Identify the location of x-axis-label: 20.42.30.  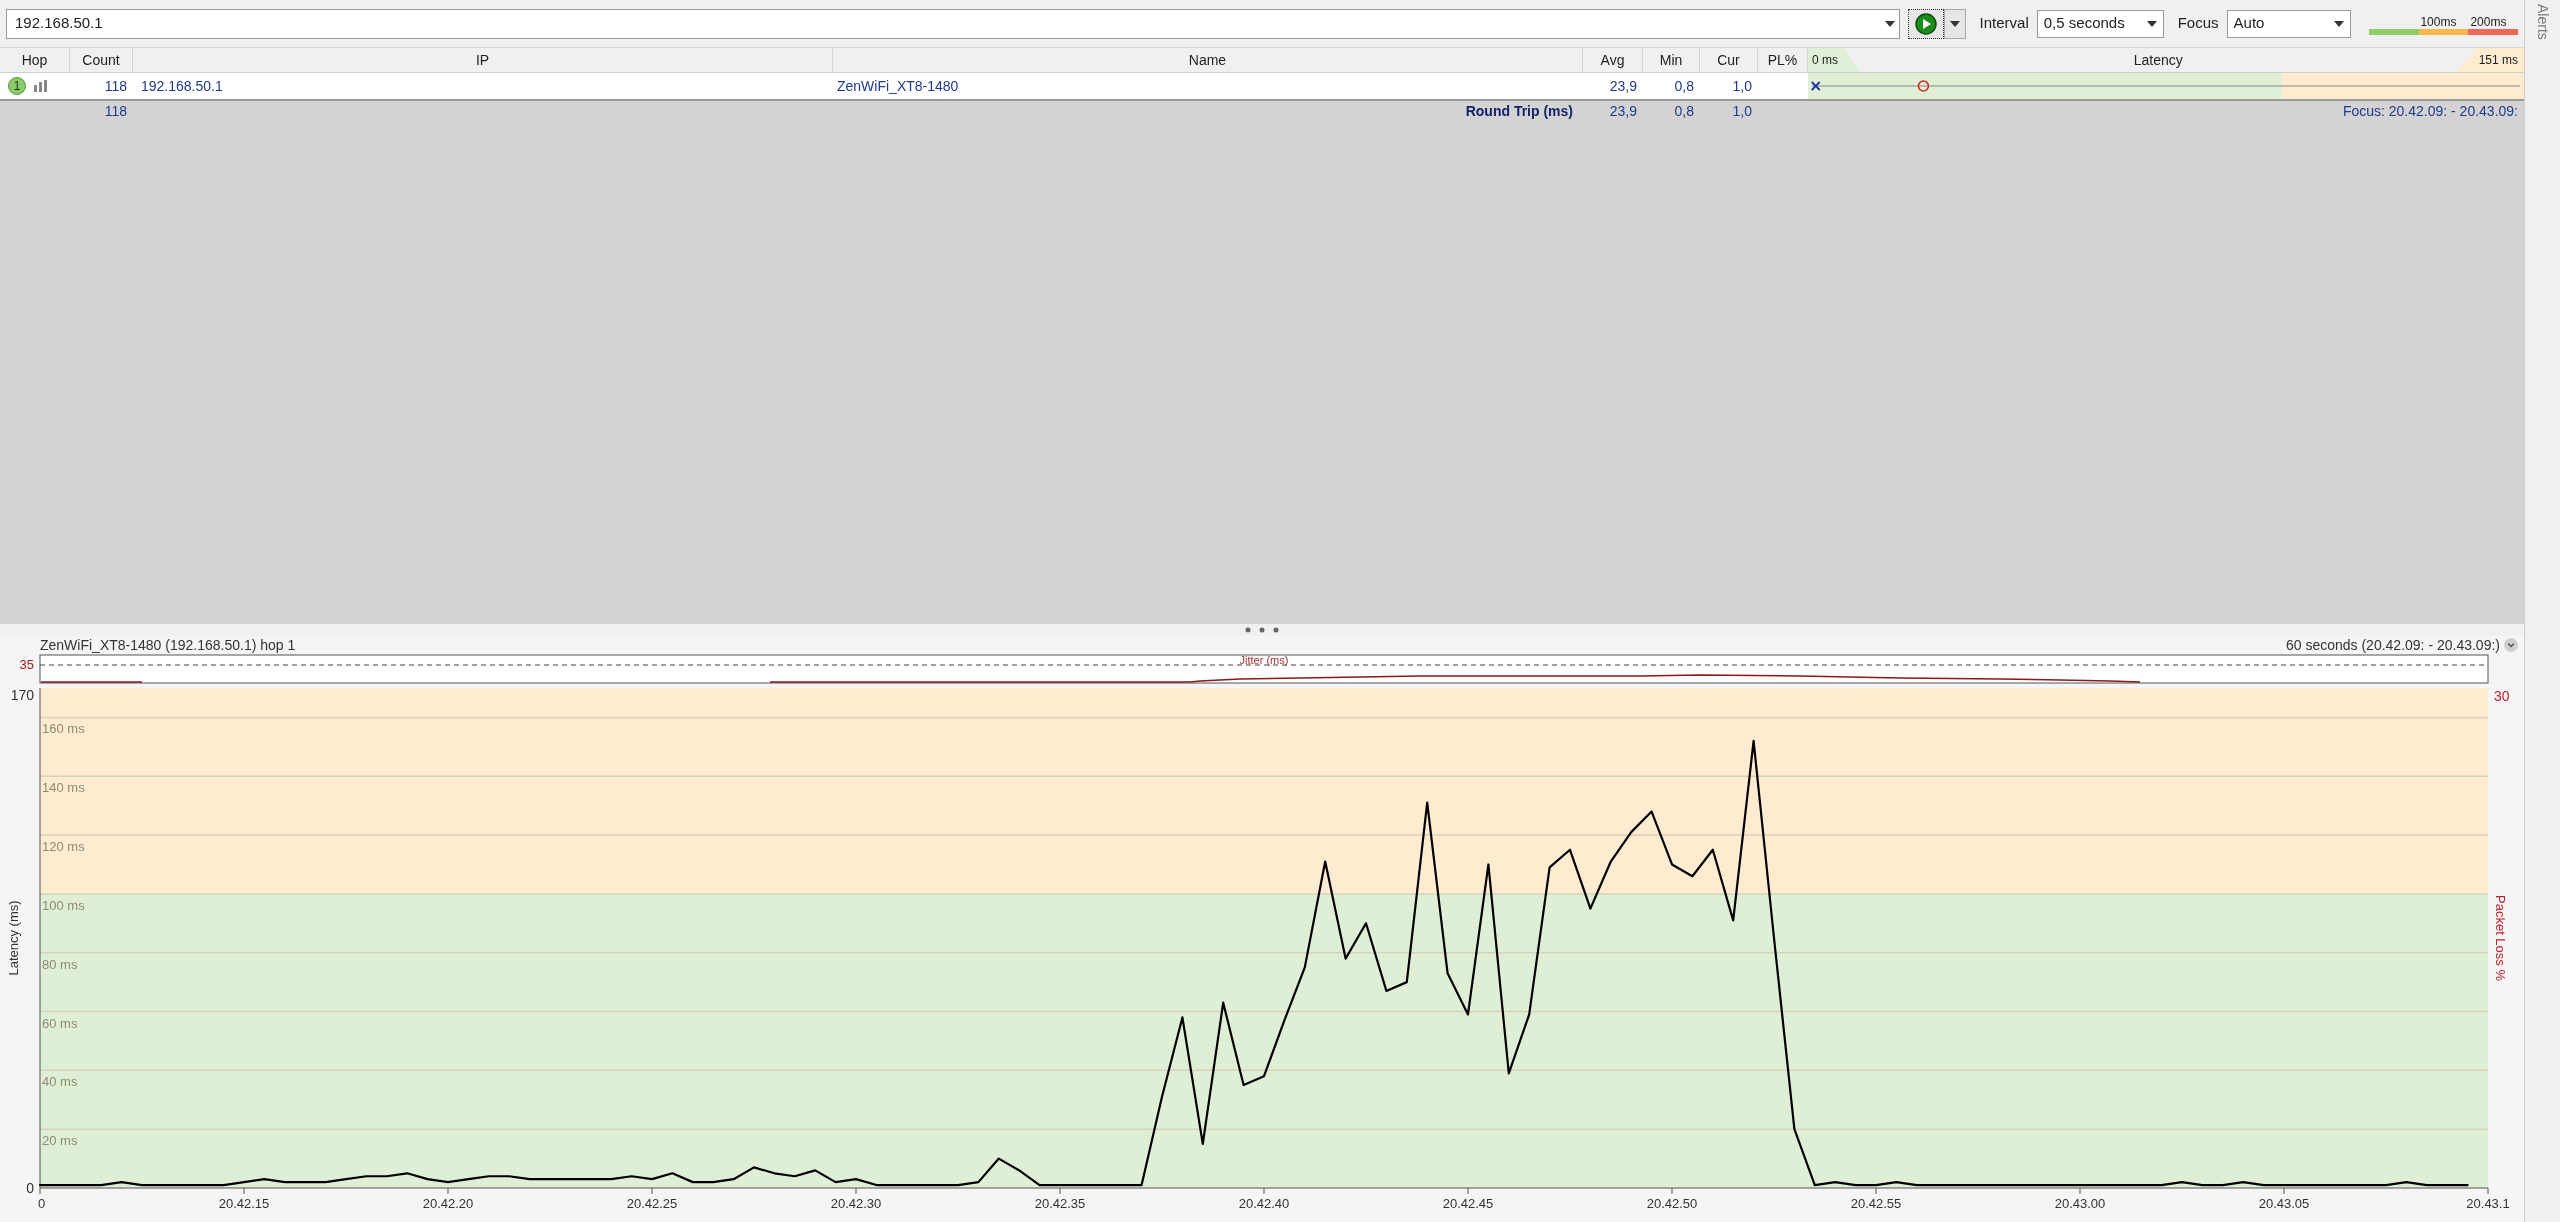
(856, 1203).